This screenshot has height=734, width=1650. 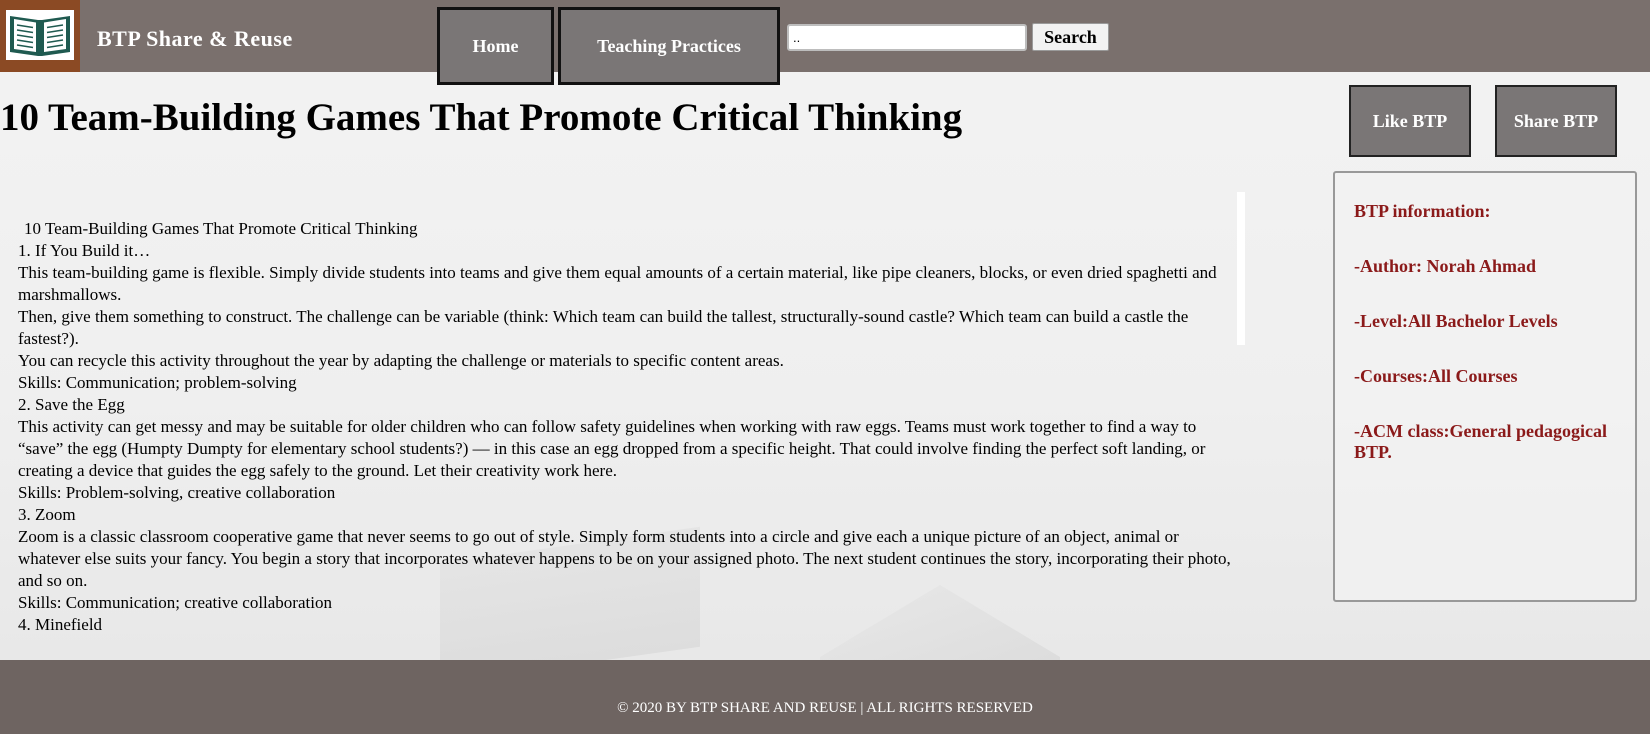 What do you see at coordinates (1241, 268) in the screenshot?
I see `content-scroll-strip` at bounding box center [1241, 268].